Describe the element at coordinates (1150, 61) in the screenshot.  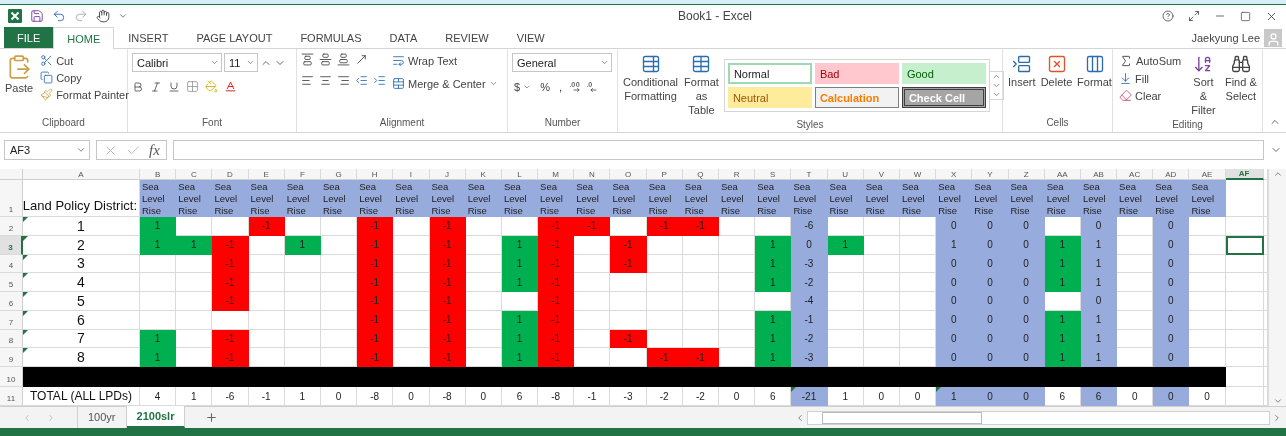
I see `autosum-button: AutoSum` at that location.